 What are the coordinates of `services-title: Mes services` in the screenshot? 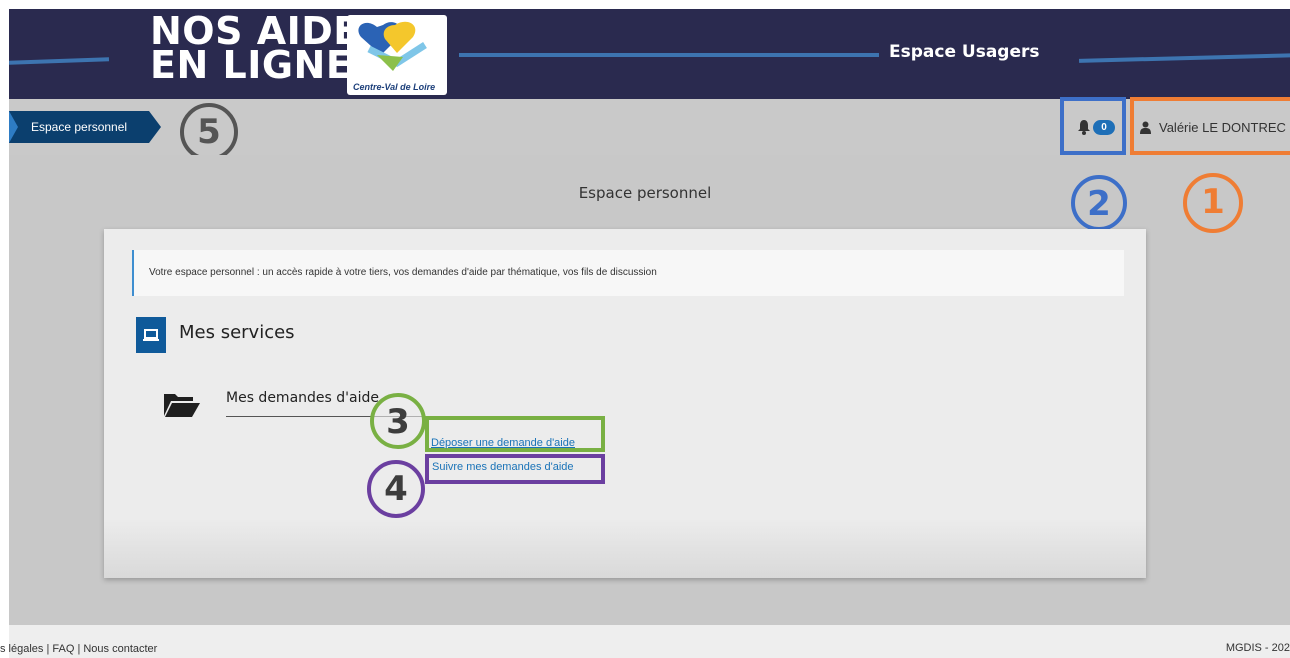 It's located at (237, 332).